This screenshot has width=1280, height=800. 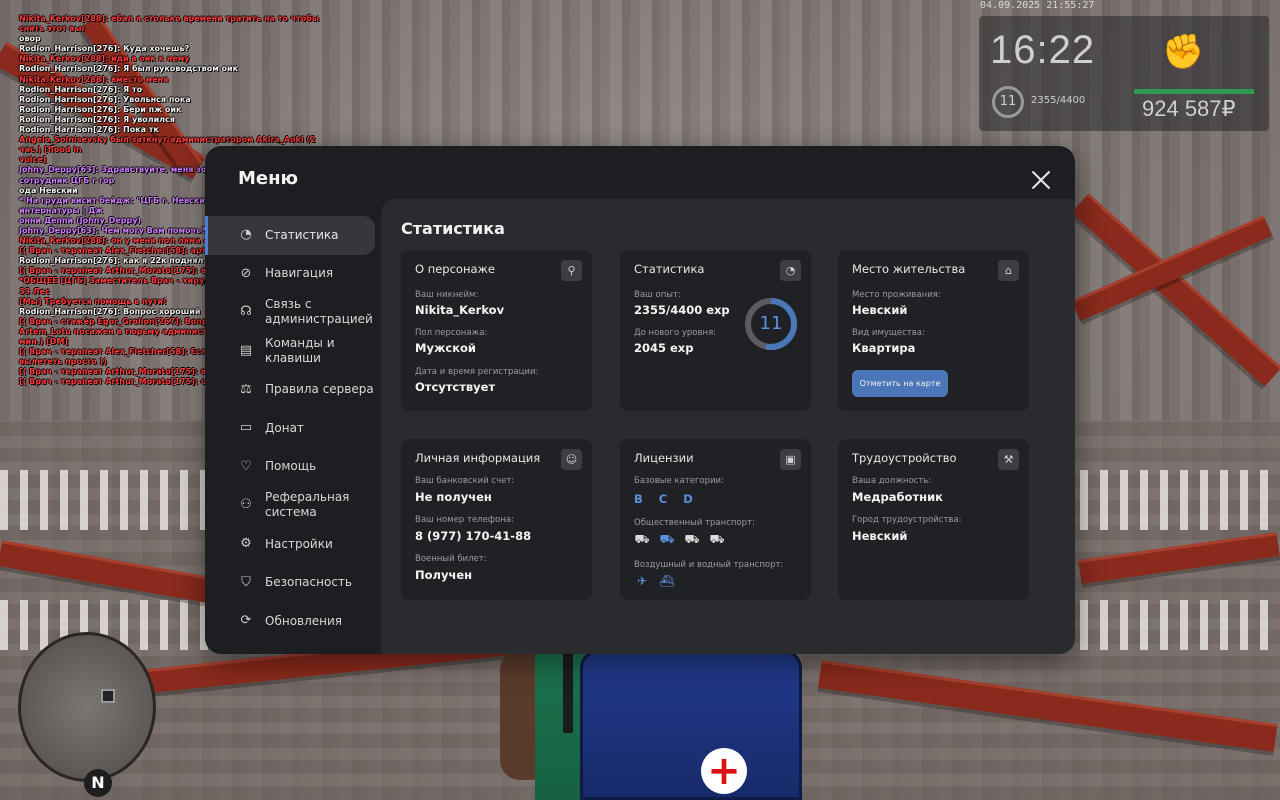 I want to click on sidebar-item: ▭ Донат, so click(x=293, y=428).